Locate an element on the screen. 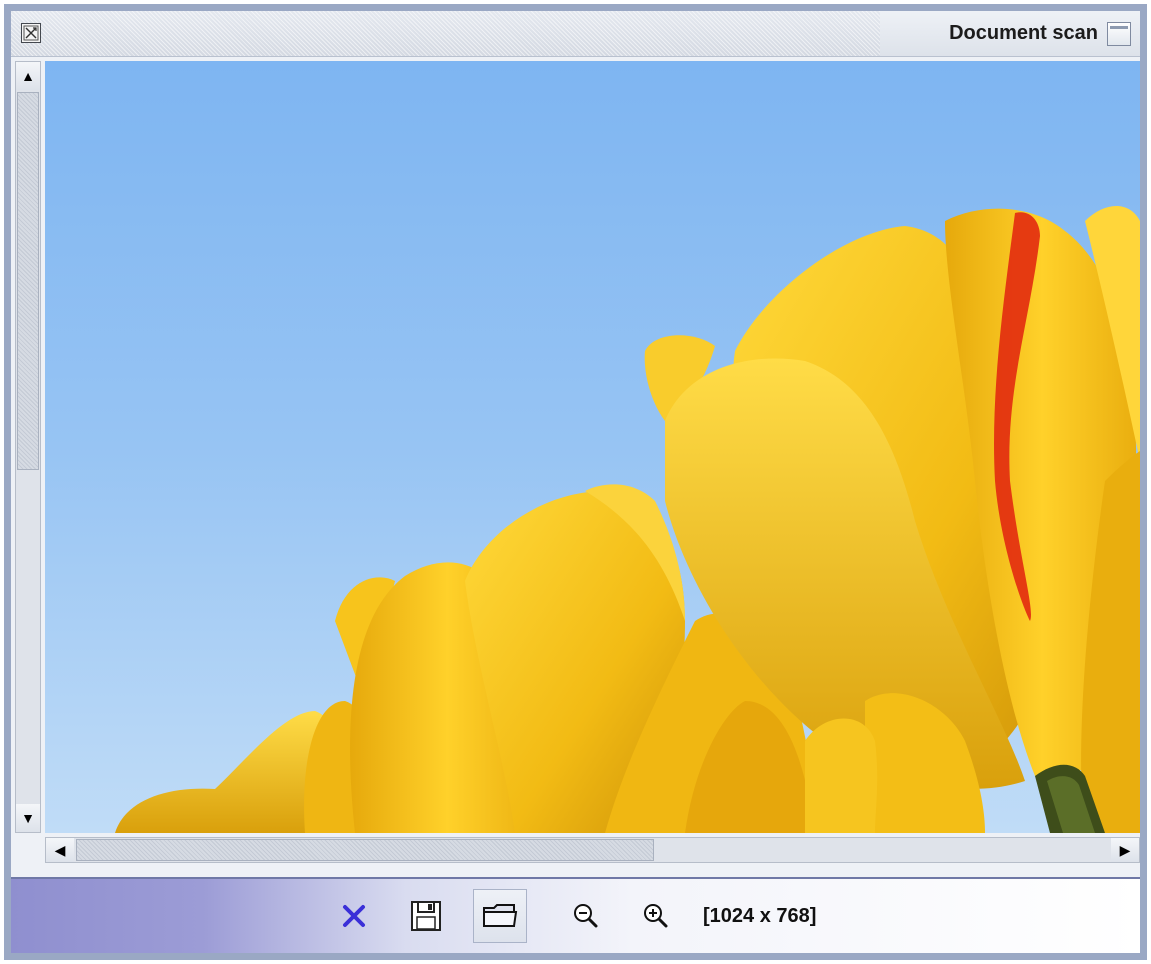 The image size is (1151, 964). image-size-label: [1024 x 768] is located at coordinates (760, 916).